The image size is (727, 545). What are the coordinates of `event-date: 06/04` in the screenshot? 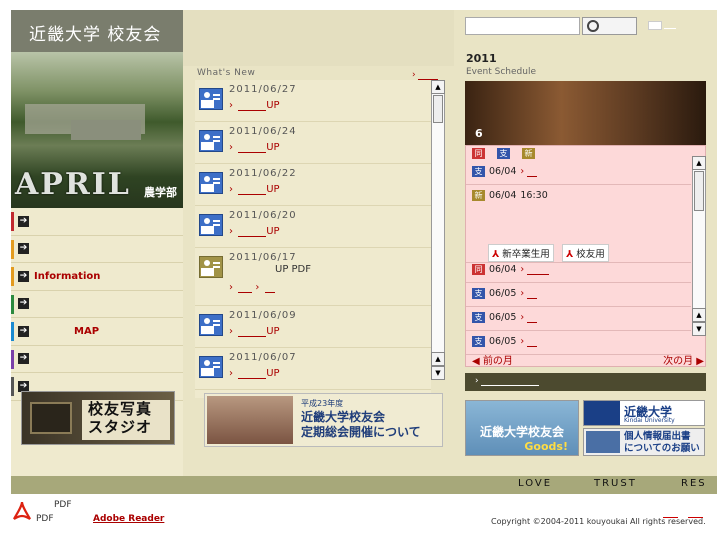 It's located at (503, 171).